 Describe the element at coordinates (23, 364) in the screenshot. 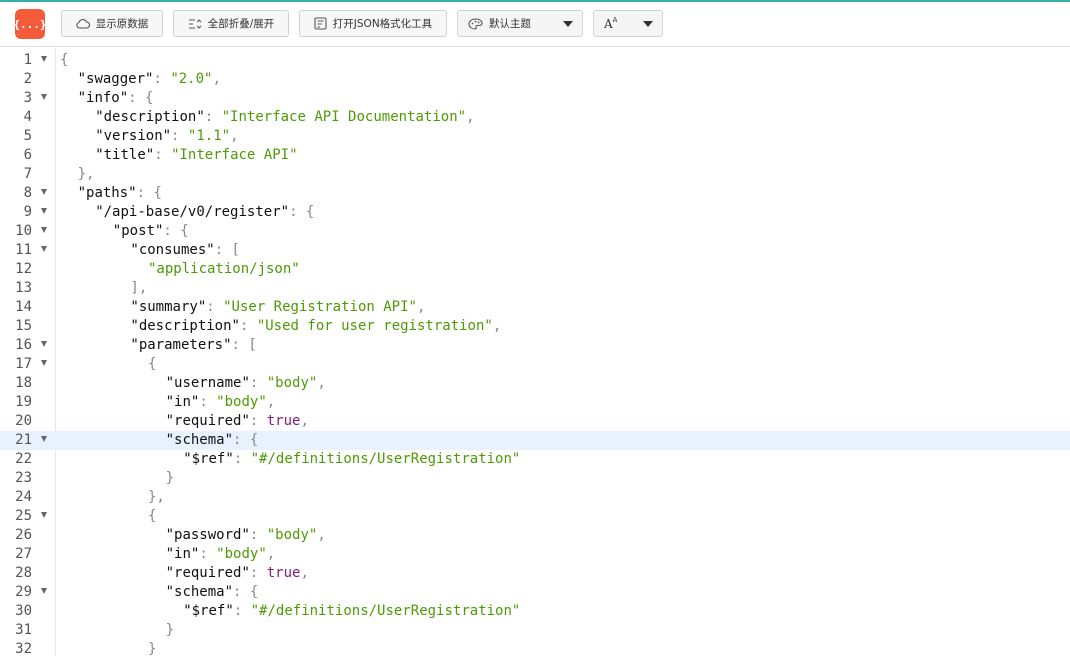

I see `line-number: 17` at that location.